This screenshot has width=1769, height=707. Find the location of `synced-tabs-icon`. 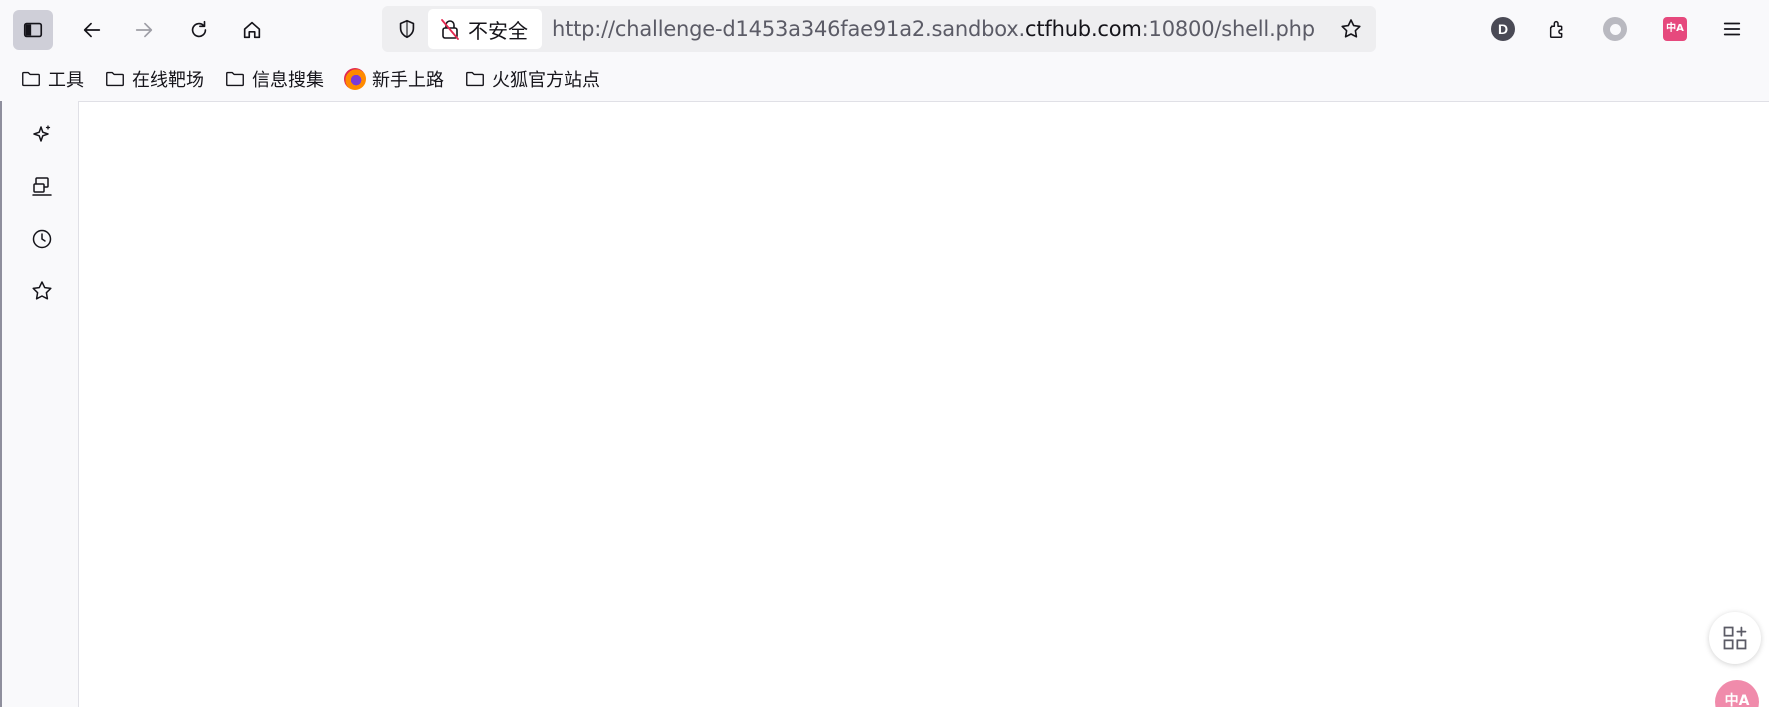

synced-tabs-icon is located at coordinates (42, 186).